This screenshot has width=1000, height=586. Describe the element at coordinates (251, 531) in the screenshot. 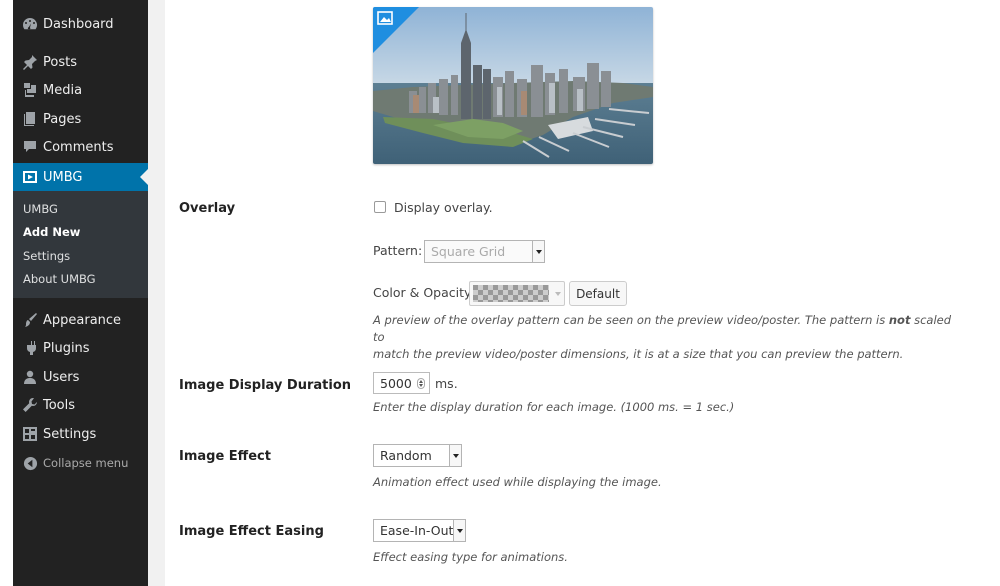

I see `image-effect-easing-label: Image Effect Easing` at that location.